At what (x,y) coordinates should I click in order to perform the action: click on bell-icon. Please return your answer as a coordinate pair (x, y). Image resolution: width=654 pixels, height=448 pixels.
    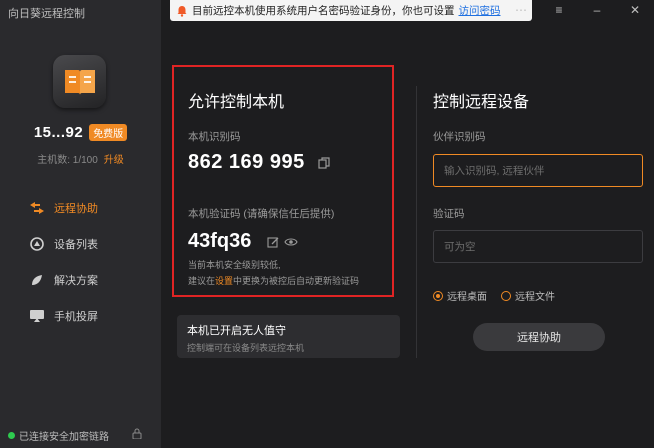
    Looking at the image, I should click on (182, 11).